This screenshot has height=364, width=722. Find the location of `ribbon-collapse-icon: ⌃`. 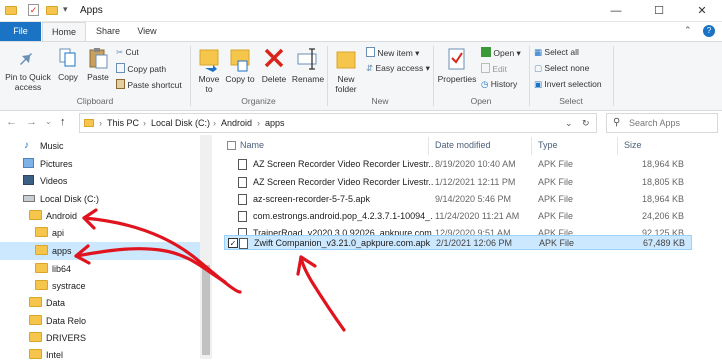

ribbon-collapse-icon: ⌃ is located at coordinates (688, 30).